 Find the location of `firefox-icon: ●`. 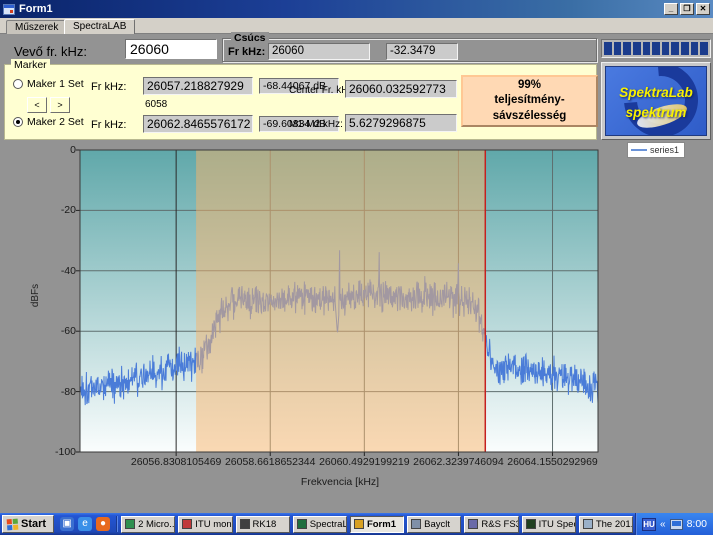

firefox-icon: ● is located at coordinates (103, 524).